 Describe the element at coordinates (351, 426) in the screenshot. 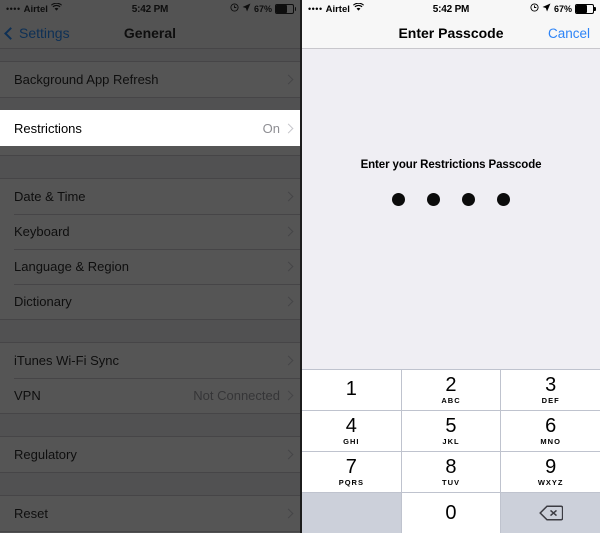

I see `key-number: 4` at that location.